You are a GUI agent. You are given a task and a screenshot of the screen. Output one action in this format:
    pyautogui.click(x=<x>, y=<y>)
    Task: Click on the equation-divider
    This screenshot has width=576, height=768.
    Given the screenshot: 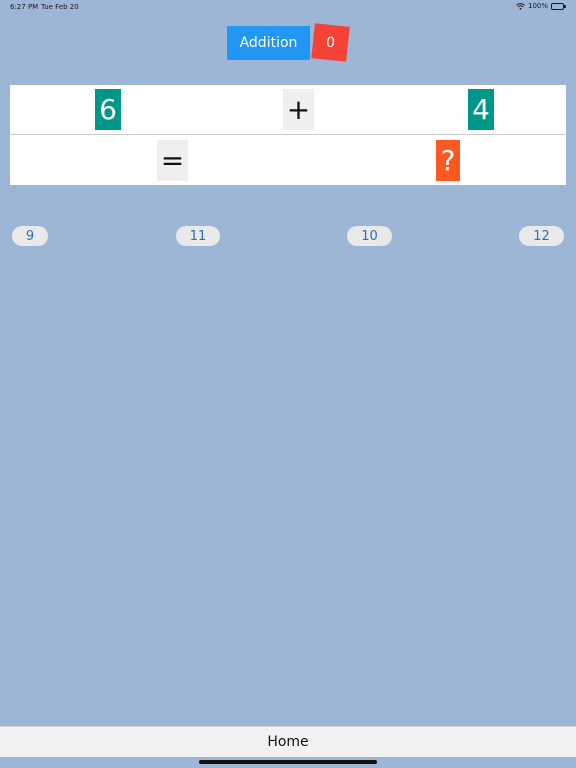 What is the action you would take?
    pyautogui.click(x=288, y=134)
    